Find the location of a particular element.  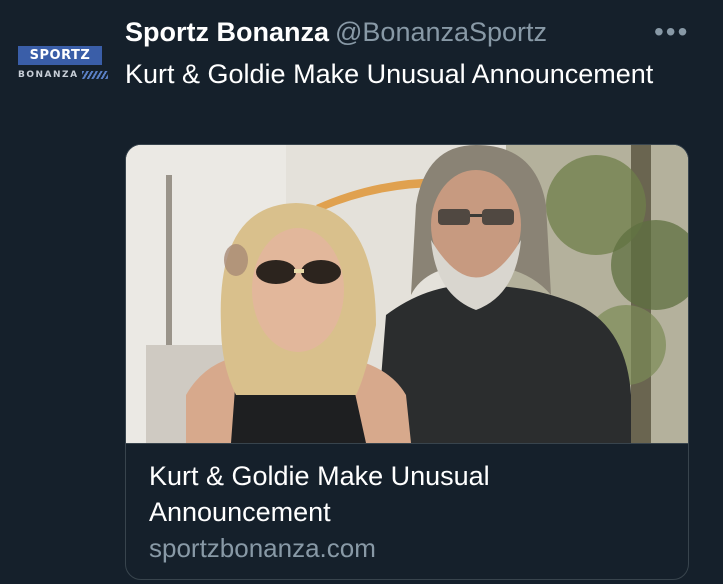

logo-top-text: SPORTZ is located at coordinates (60, 55).